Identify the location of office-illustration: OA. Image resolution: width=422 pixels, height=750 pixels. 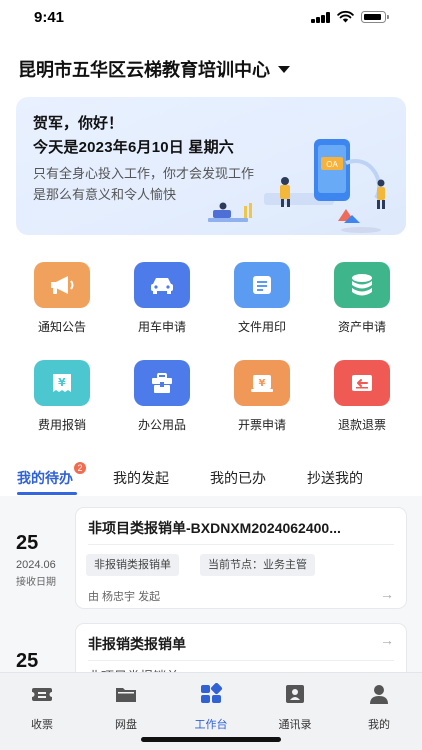
(296, 186).